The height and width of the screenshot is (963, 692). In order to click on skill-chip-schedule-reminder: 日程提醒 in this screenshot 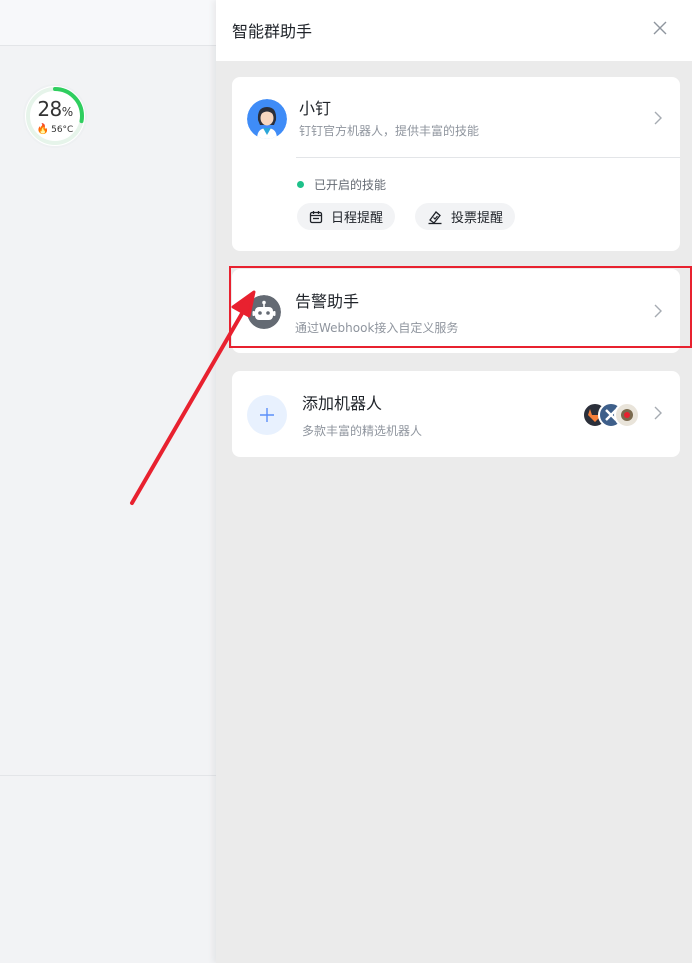, I will do `click(346, 216)`.